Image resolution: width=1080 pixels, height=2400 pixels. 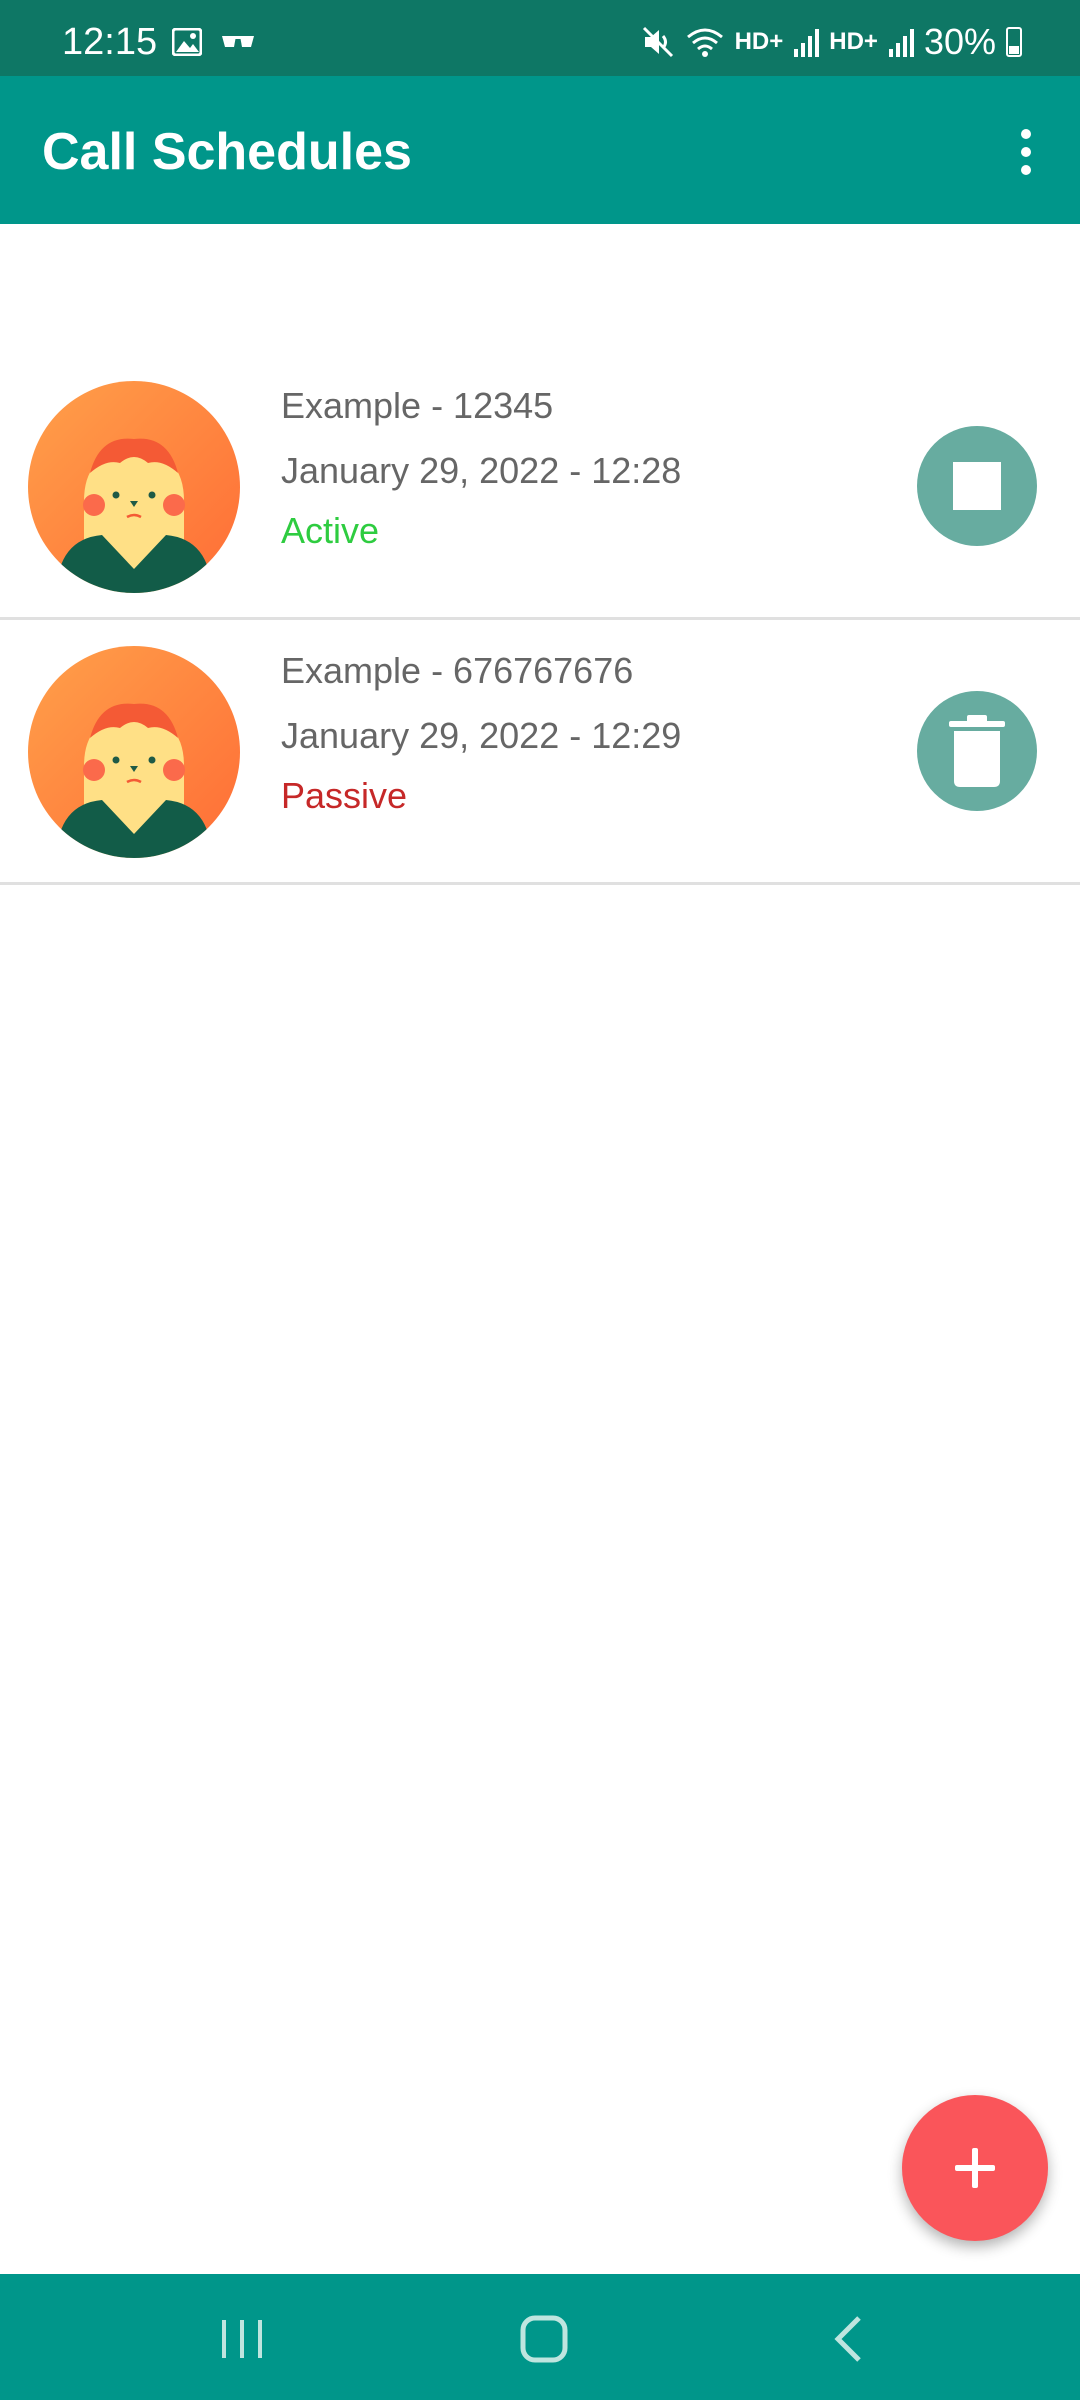 What do you see at coordinates (238, 41) in the screenshot?
I see `glasses-icon` at bounding box center [238, 41].